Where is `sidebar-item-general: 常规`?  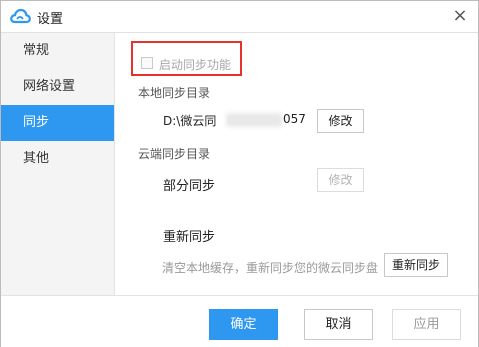
sidebar-item-general: 常规 is located at coordinates (57, 51).